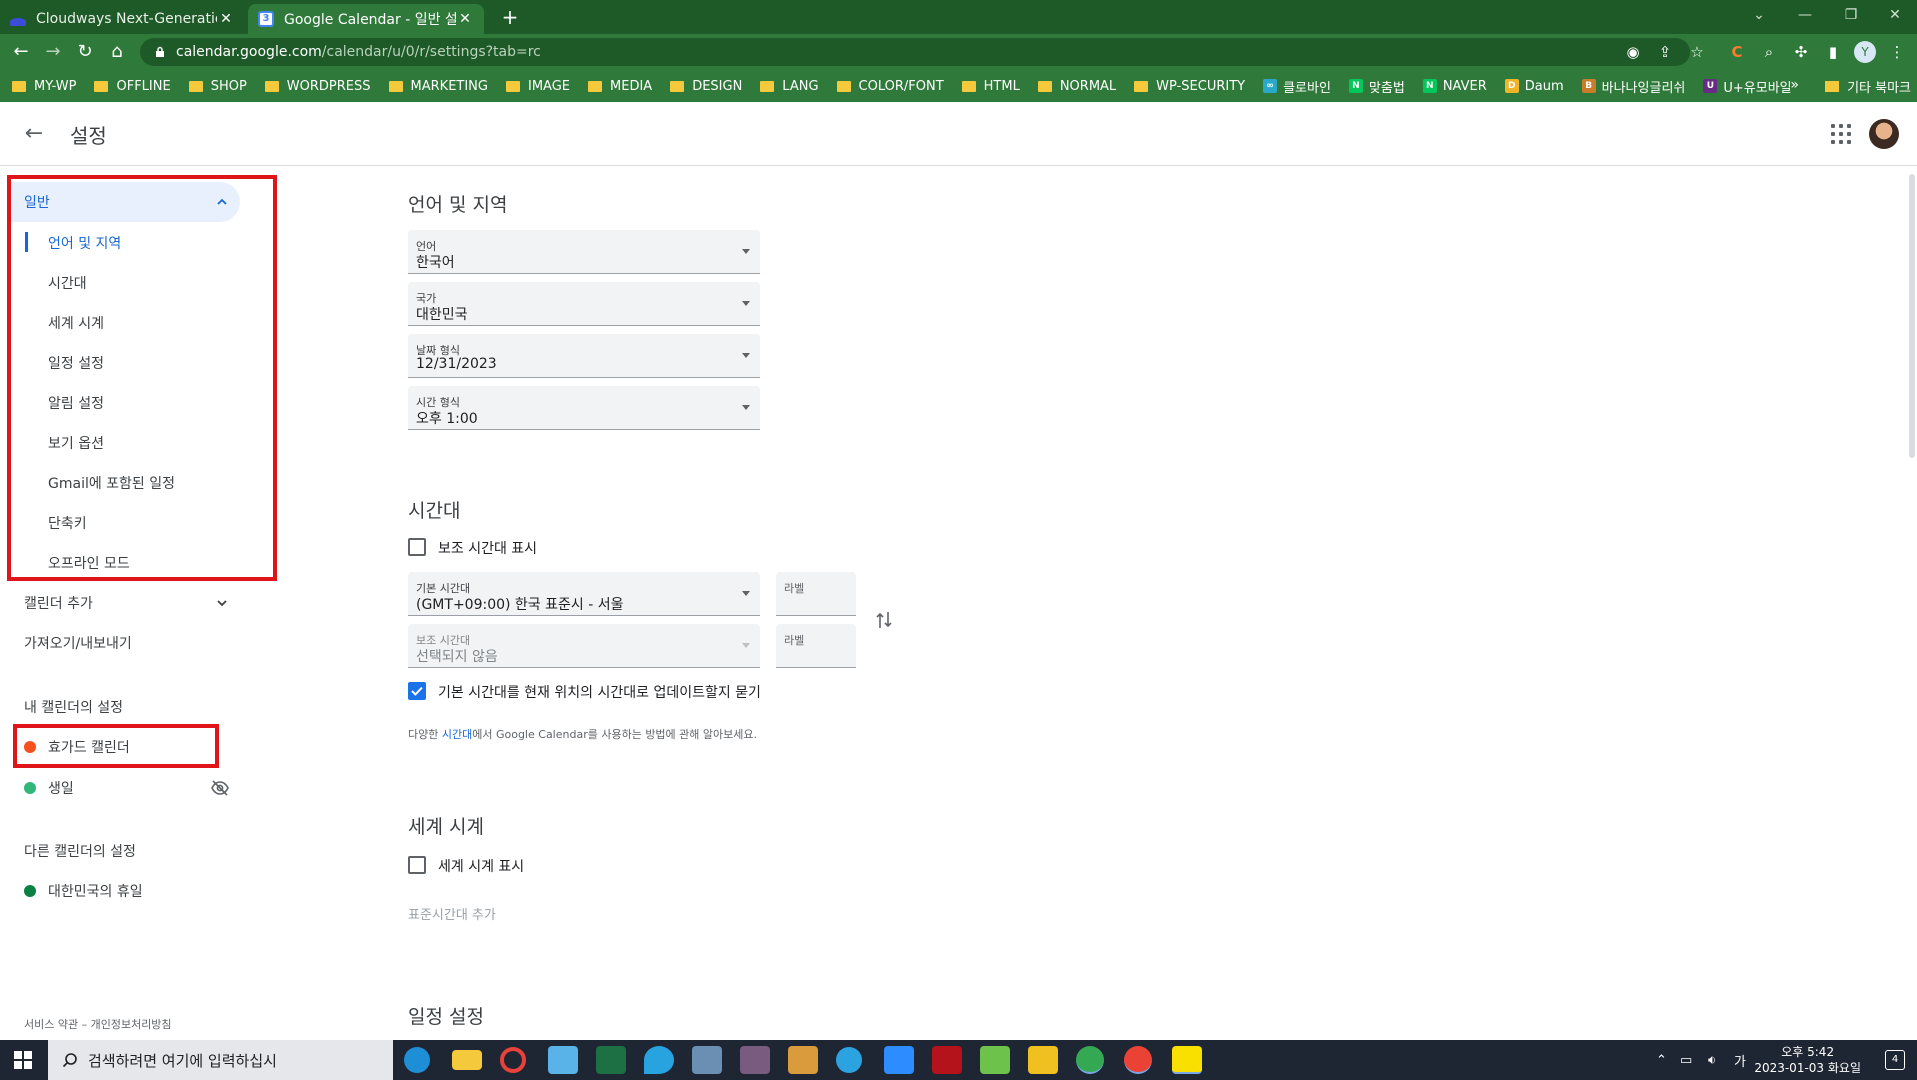 The width and height of the screenshot is (1917, 1080). I want to click on notification-center-icon: 4, so click(1895, 1060).